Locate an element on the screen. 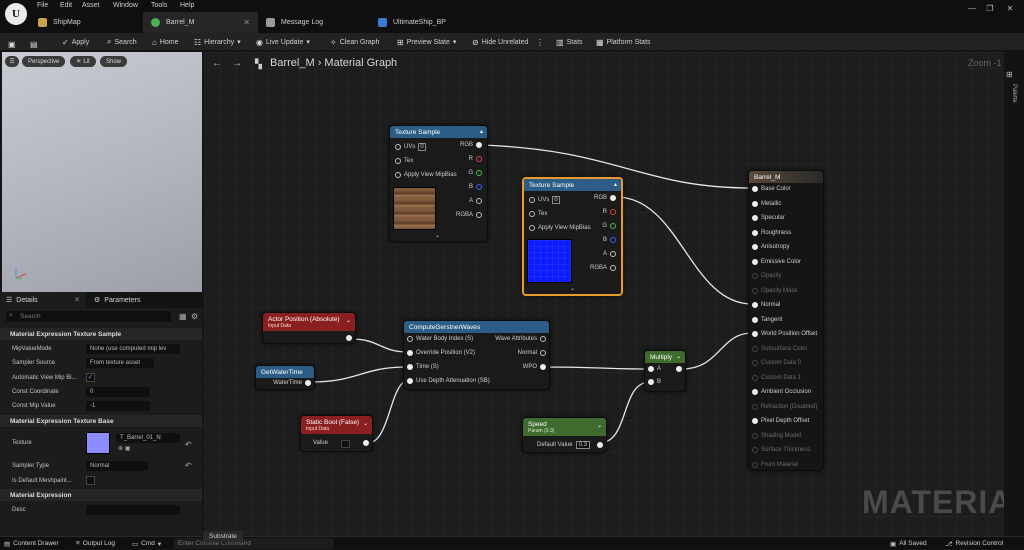 The image size is (1024, 550). unreal-logo-icon: U is located at coordinates (16, 14).